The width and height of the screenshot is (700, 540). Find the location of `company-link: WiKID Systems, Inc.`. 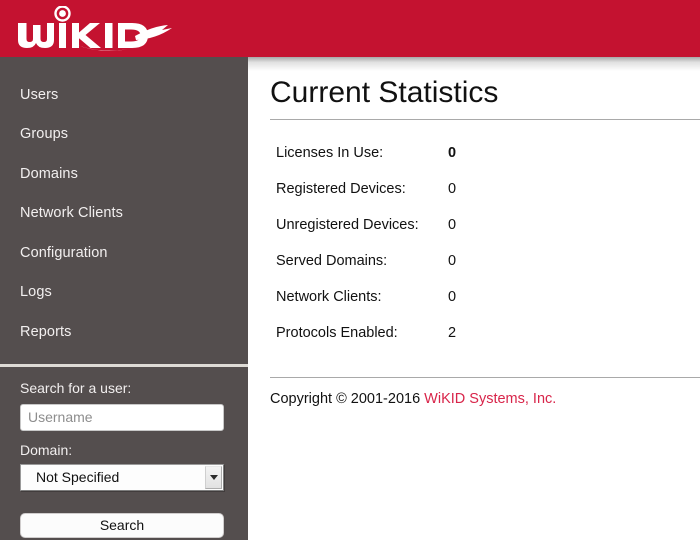

company-link: WiKID Systems, Inc. is located at coordinates (490, 399).